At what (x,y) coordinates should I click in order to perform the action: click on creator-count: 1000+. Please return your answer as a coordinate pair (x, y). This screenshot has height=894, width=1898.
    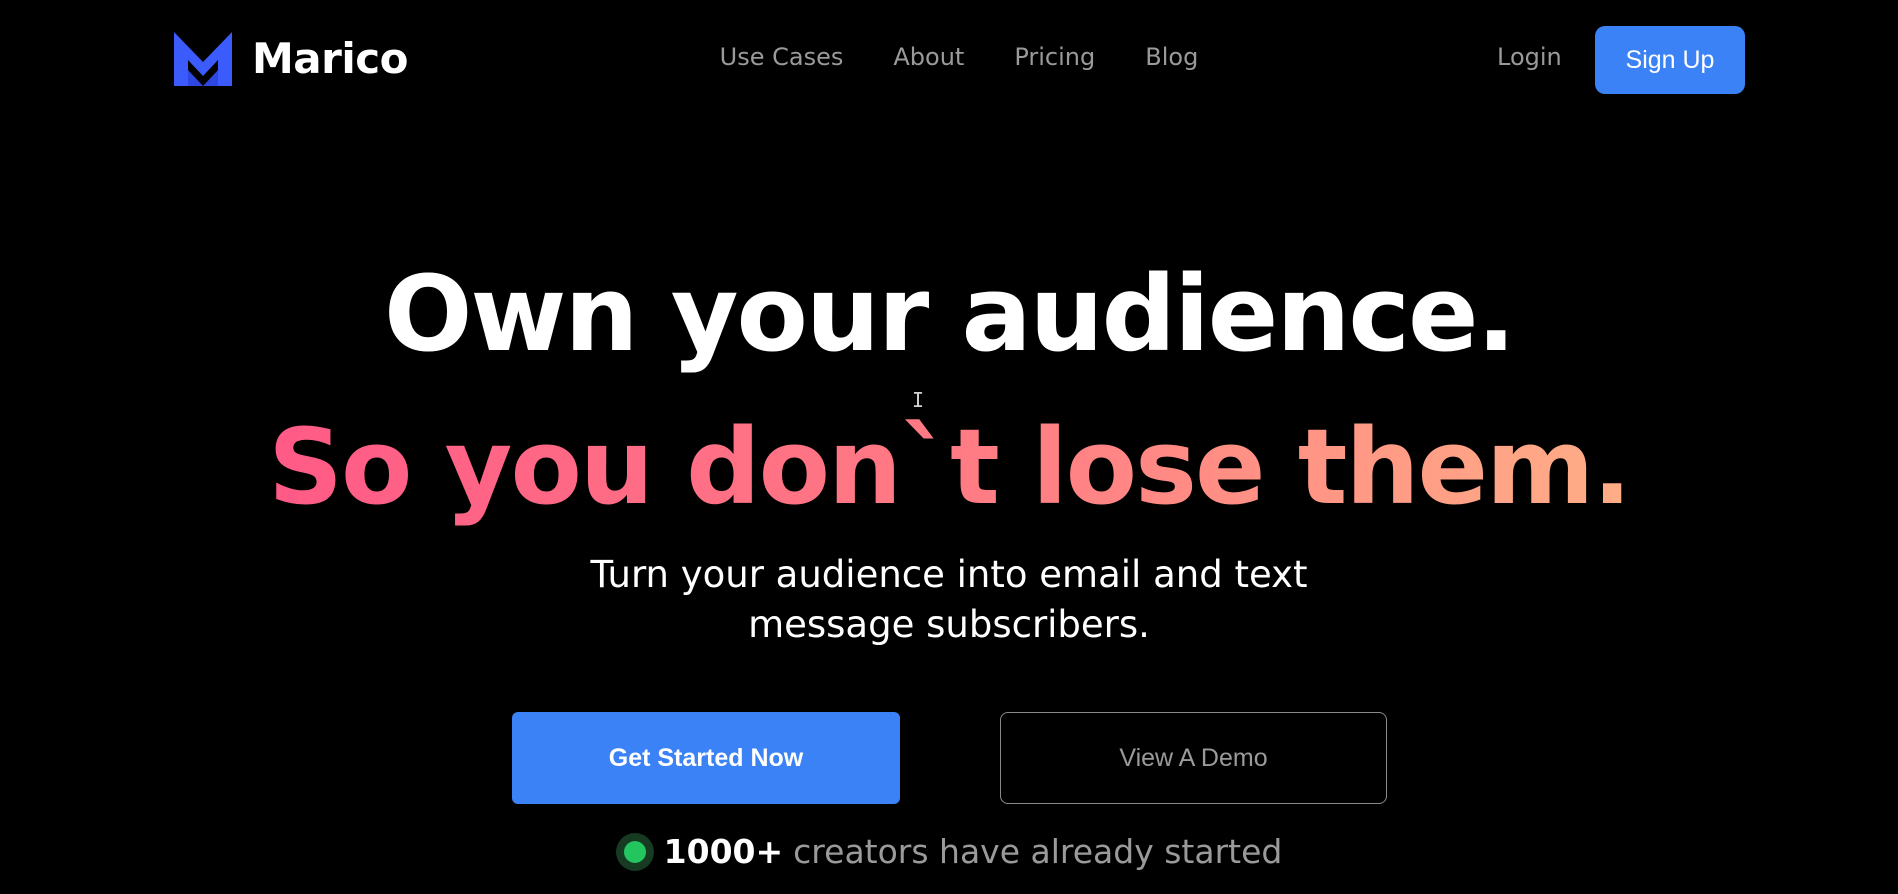
    Looking at the image, I should click on (723, 851).